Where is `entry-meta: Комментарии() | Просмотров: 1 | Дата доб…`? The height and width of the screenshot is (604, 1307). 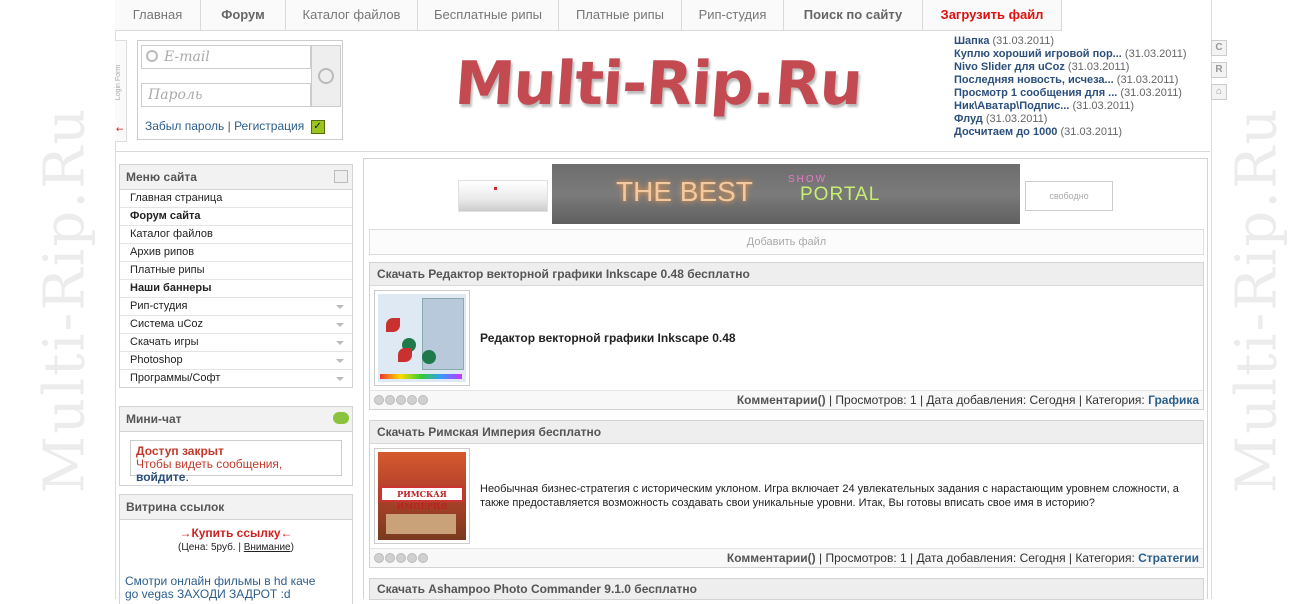 entry-meta: Комментарии() | Просмотров: 1 | Дата доб… is located at coordinates (963, 558).